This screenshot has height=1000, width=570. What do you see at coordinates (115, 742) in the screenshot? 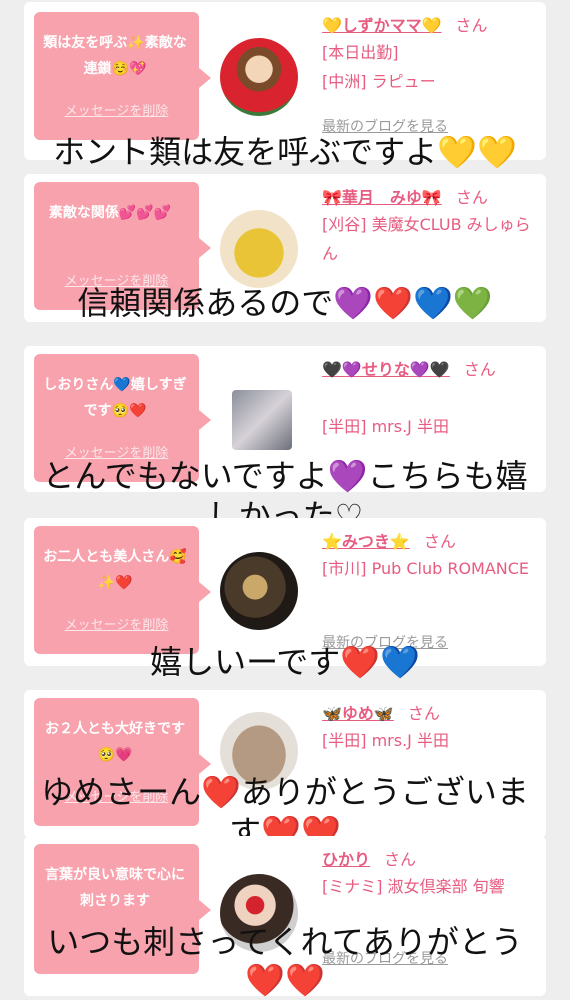
I see `message-text: お２人とも大好きです🥺💗` at bounding box center [115, 742].